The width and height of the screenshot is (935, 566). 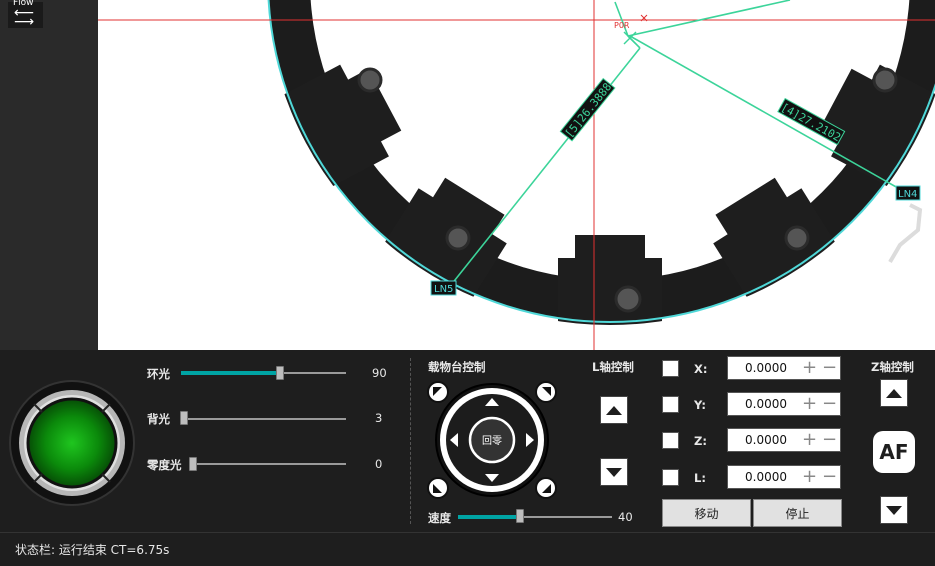 What do you see at coordinates (701, 369) in the screenshot?
I see `x-axis-label: X:` at bounding box center [701, 369].